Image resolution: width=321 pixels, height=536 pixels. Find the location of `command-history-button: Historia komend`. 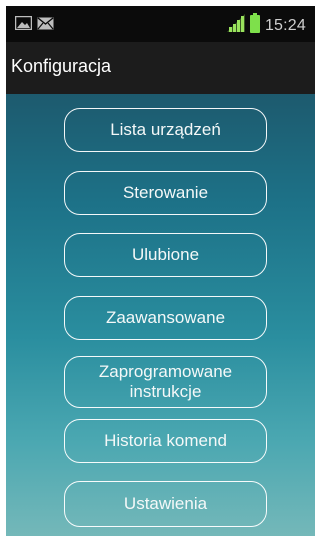

command-history-button: Historia komend is located at coordinates (165, 441).